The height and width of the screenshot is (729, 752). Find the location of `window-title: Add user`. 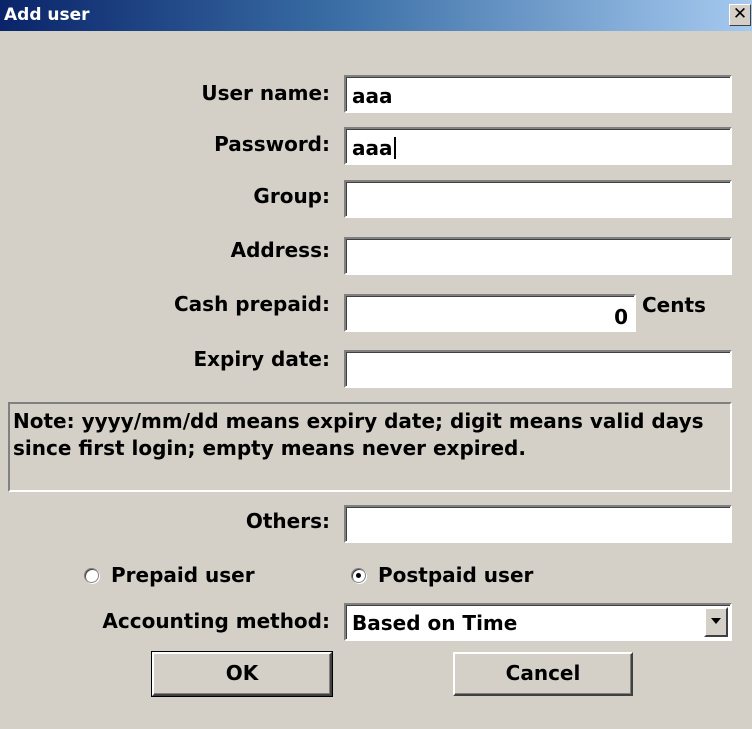

window-title: Add user is located at coordinates (47, 15).